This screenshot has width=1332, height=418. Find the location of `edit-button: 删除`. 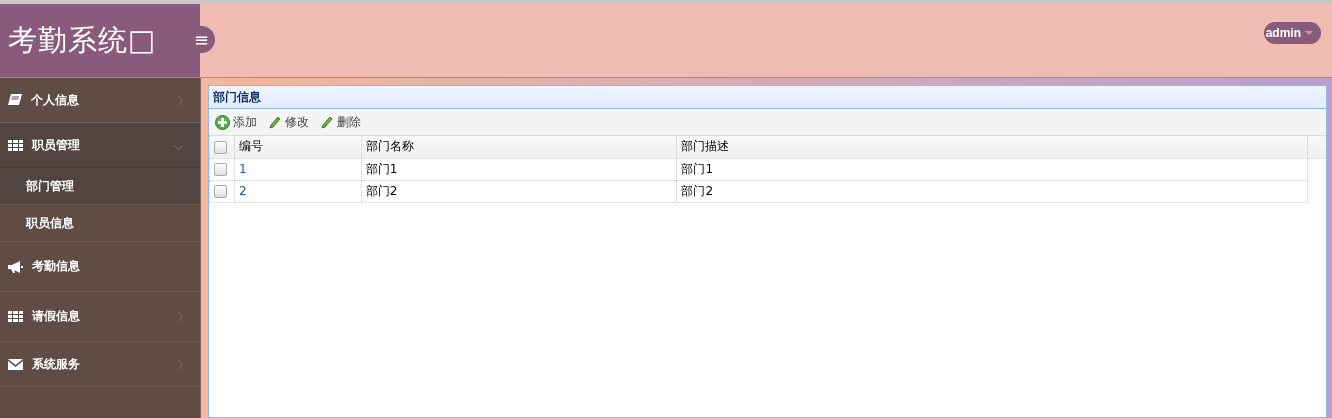

edit-button: 删除 is located at coordinates (341, 122).